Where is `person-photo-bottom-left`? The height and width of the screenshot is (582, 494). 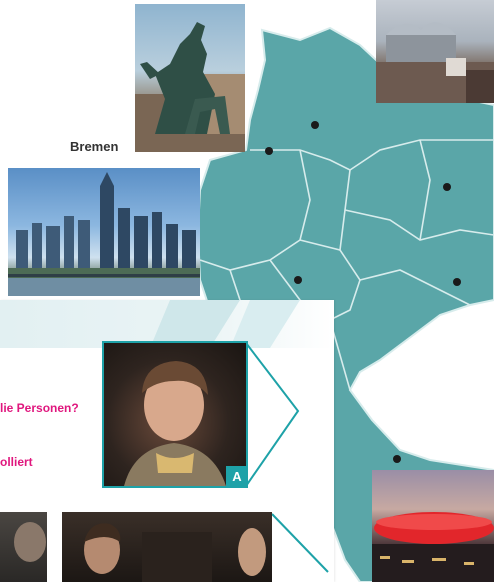 person-photo-bottom-left is located at coordinates (23, 547).